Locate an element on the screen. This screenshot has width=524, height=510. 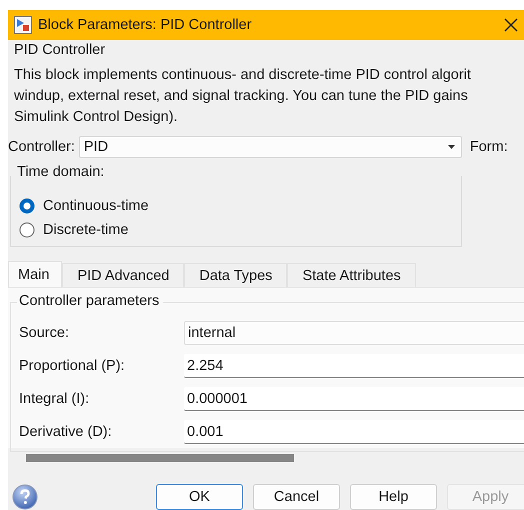
dialog-button: Help is located at coordinates (393, 497).